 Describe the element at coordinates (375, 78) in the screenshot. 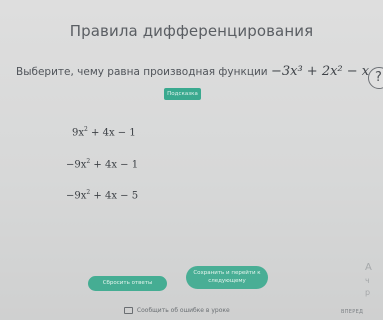

I see `help-icon: ?` at that location.